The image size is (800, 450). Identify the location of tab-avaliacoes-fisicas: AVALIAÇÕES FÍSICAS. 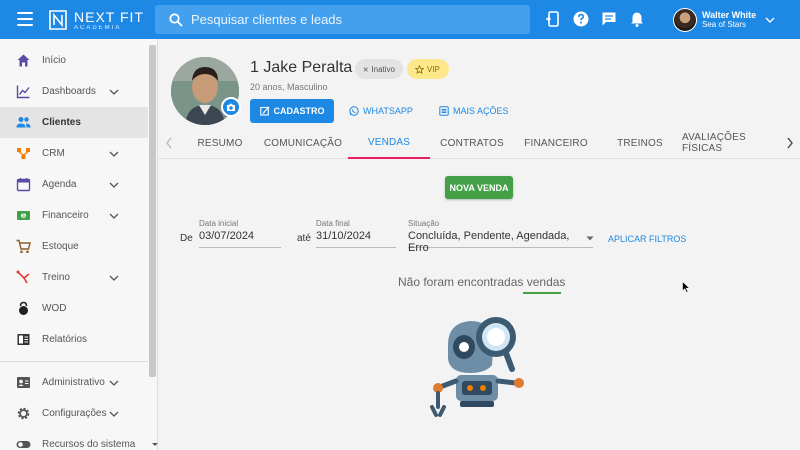
(731, 143).